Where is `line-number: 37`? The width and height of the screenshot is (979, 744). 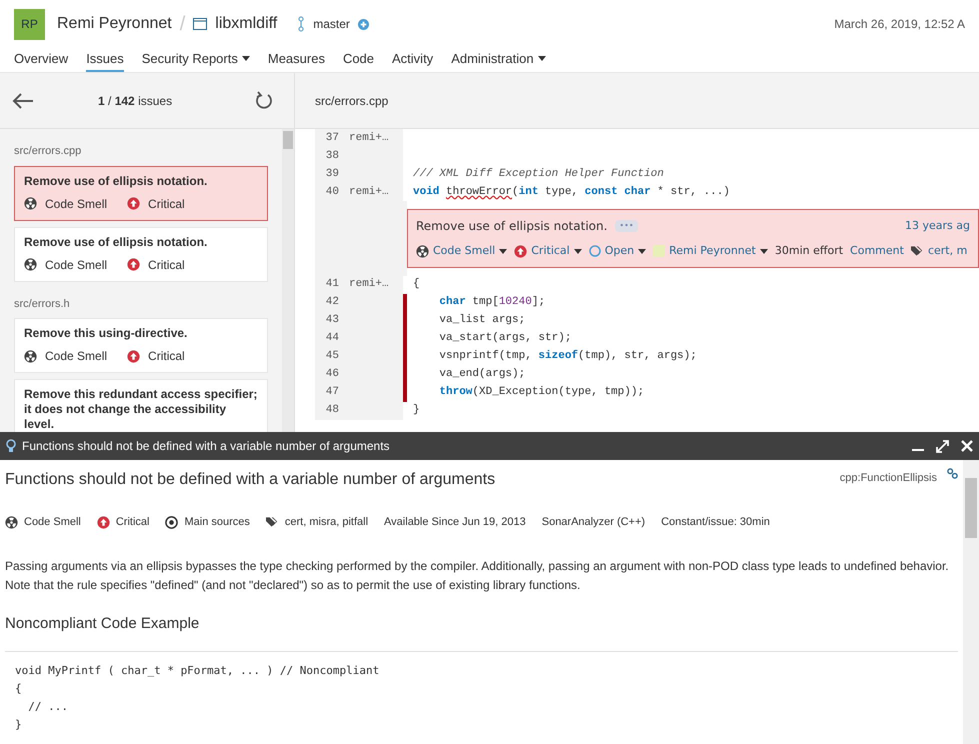 line-number: 37 is located at coordinates (331, 138).